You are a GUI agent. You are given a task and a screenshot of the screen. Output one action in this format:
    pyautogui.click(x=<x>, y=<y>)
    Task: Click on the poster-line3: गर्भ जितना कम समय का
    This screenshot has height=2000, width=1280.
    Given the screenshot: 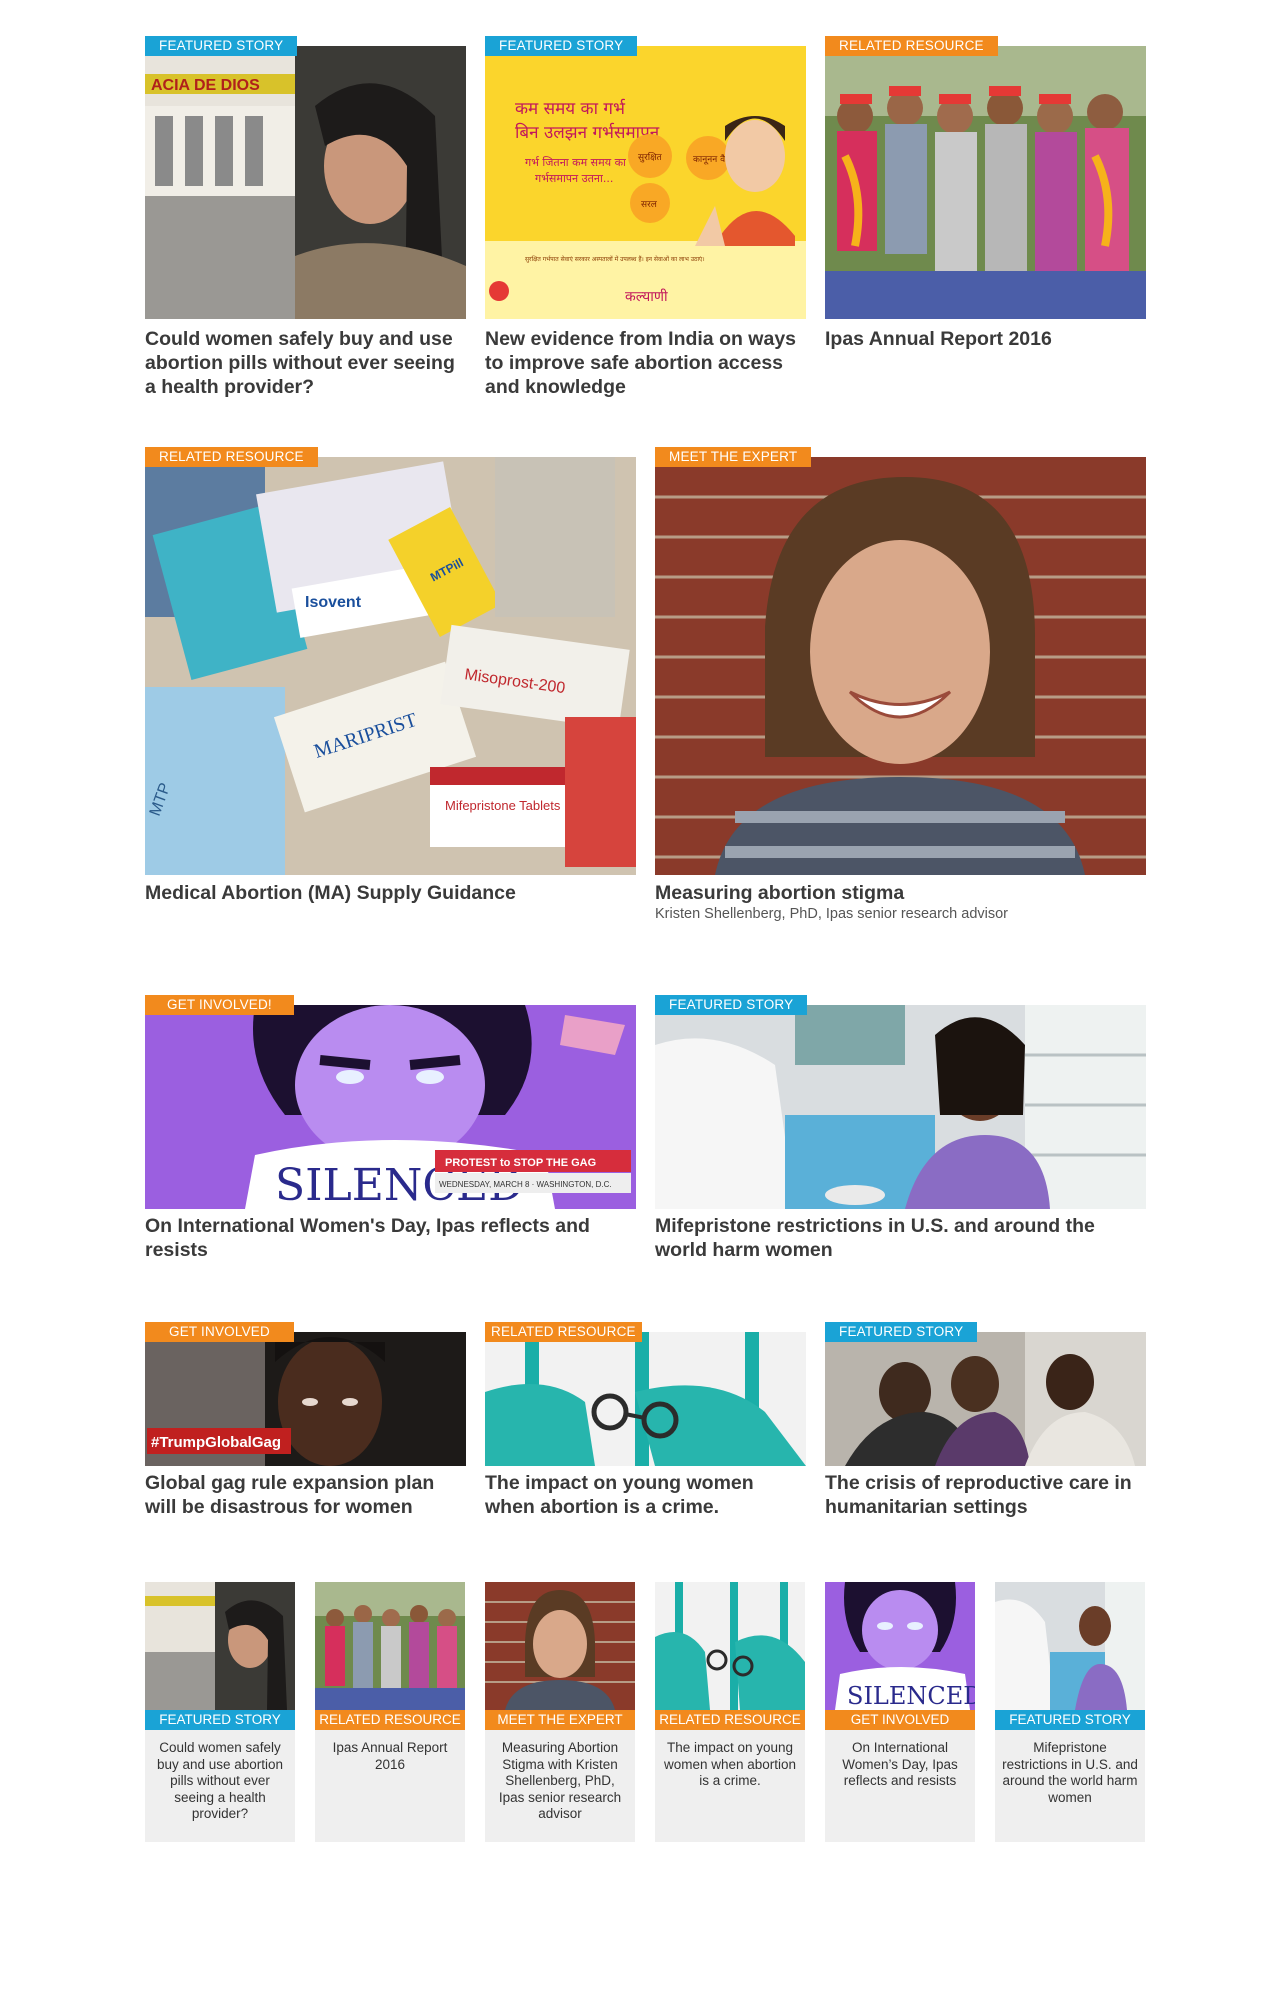 What is the action you would take?
    pyautogui.click(x=575, y=162)
    